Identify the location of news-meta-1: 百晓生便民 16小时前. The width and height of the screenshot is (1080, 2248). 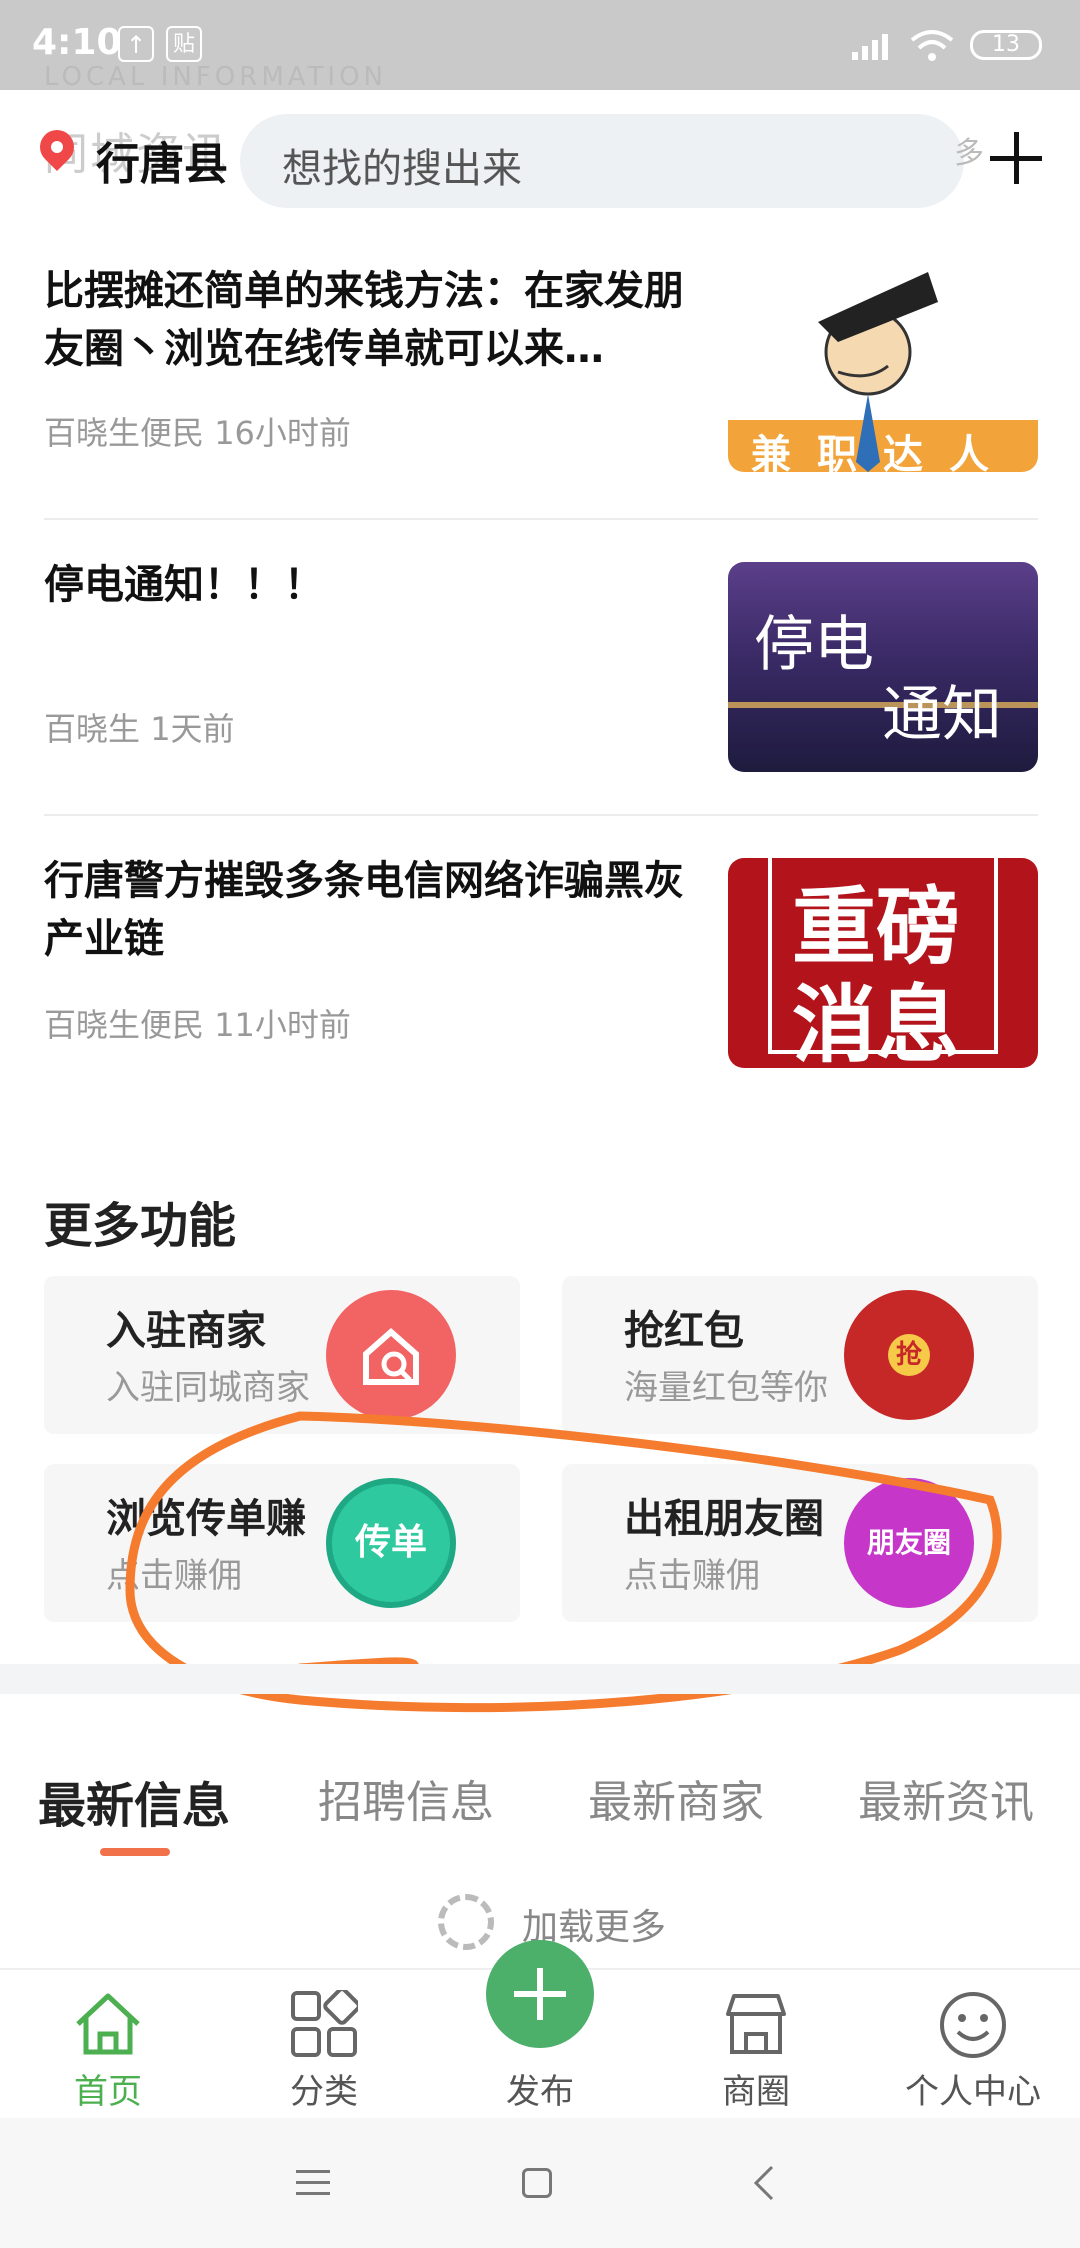
(197, 431).